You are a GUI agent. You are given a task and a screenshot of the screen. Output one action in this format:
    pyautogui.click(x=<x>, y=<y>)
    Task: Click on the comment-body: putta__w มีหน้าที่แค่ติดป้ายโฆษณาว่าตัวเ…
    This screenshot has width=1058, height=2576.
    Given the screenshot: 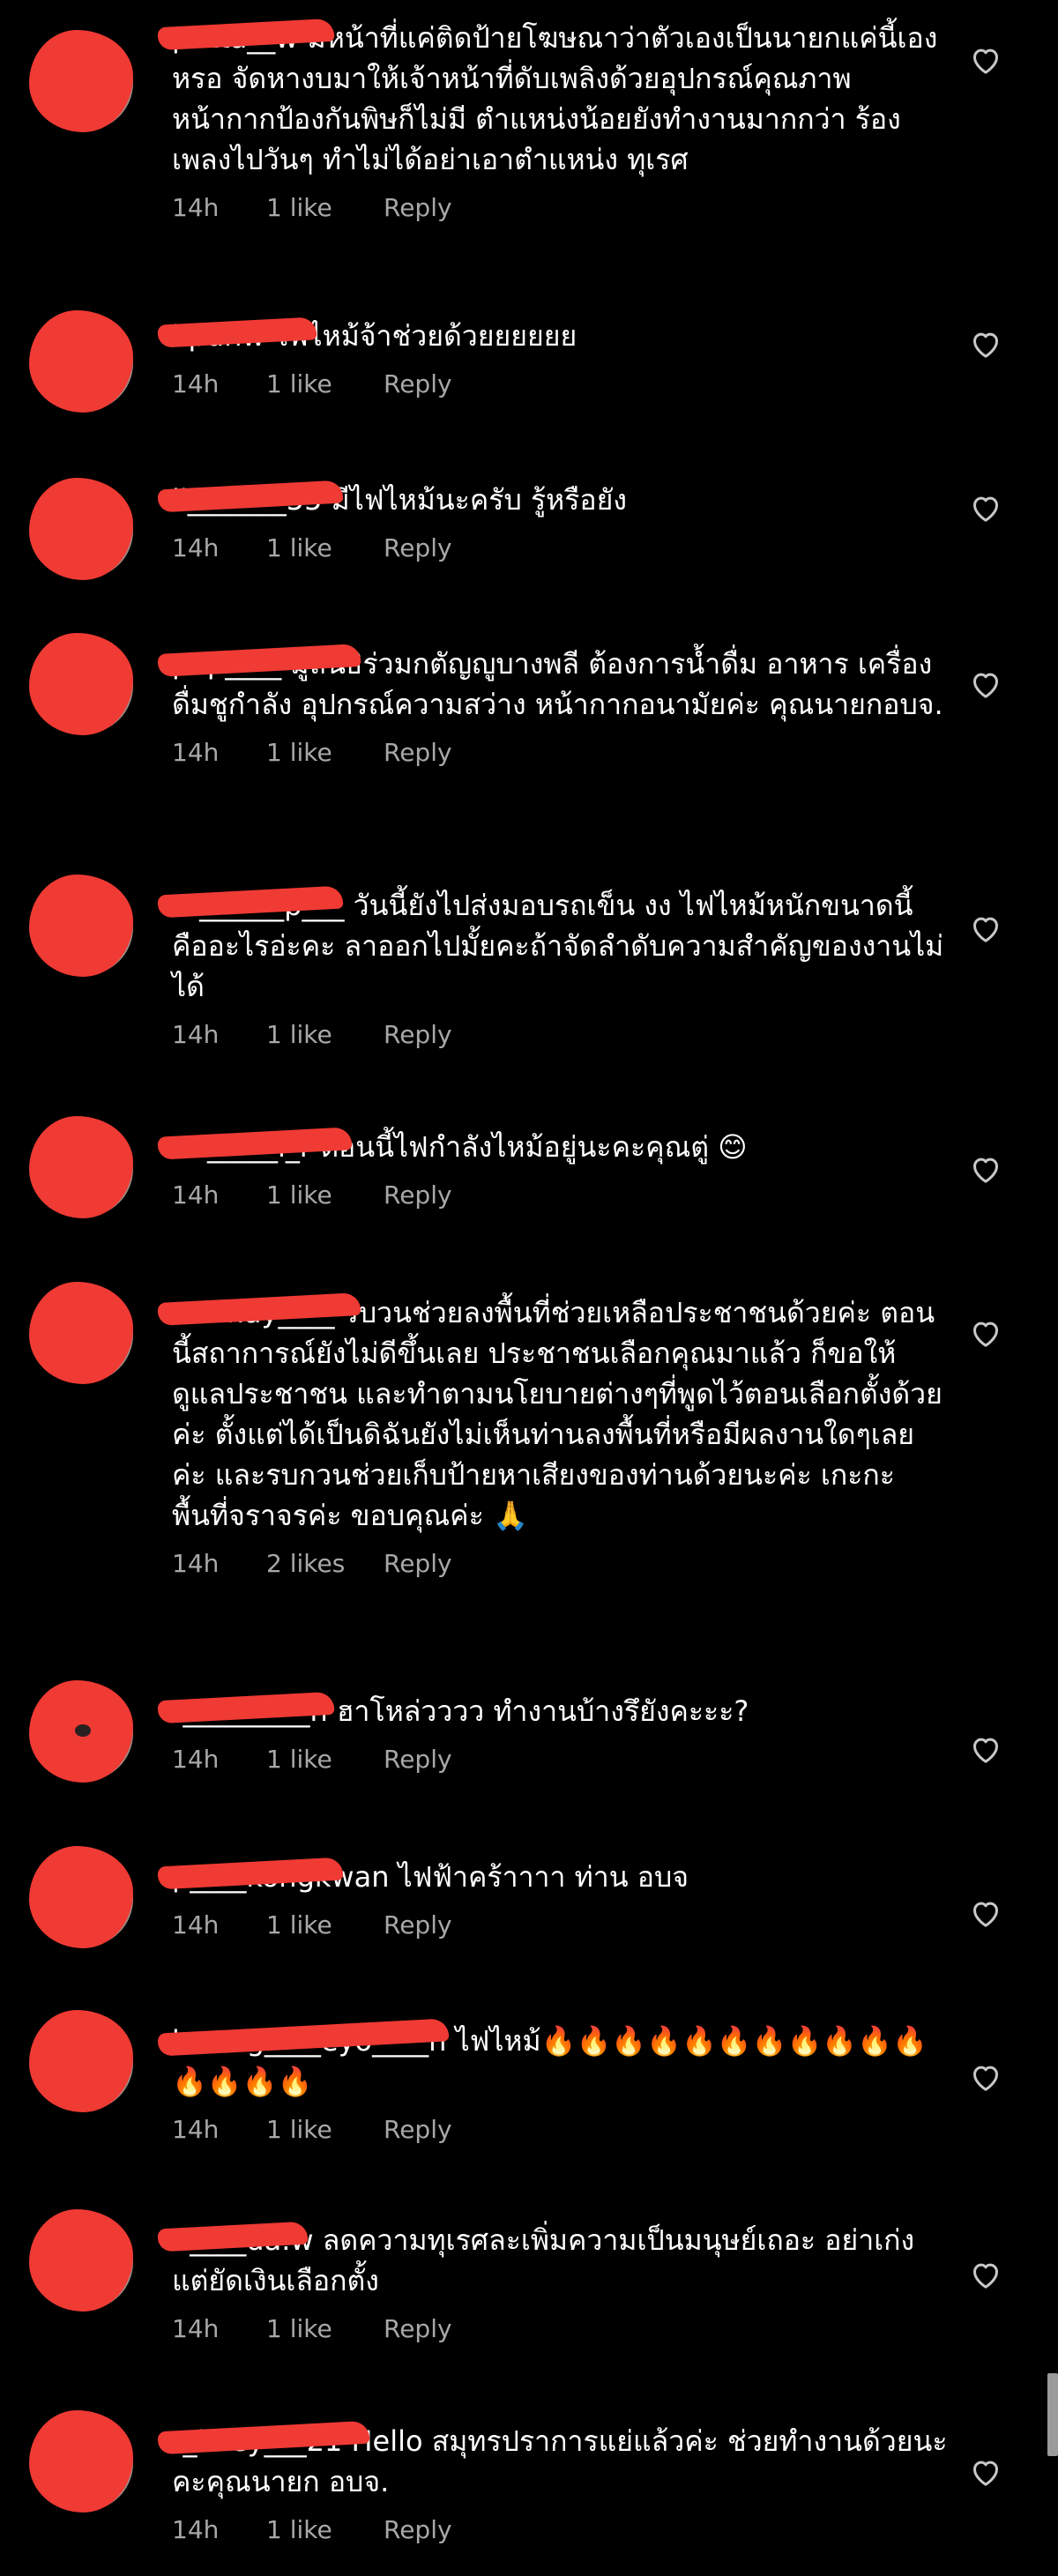 What is the action you would take?
    pyautogui.click(x=552, y=122)
    